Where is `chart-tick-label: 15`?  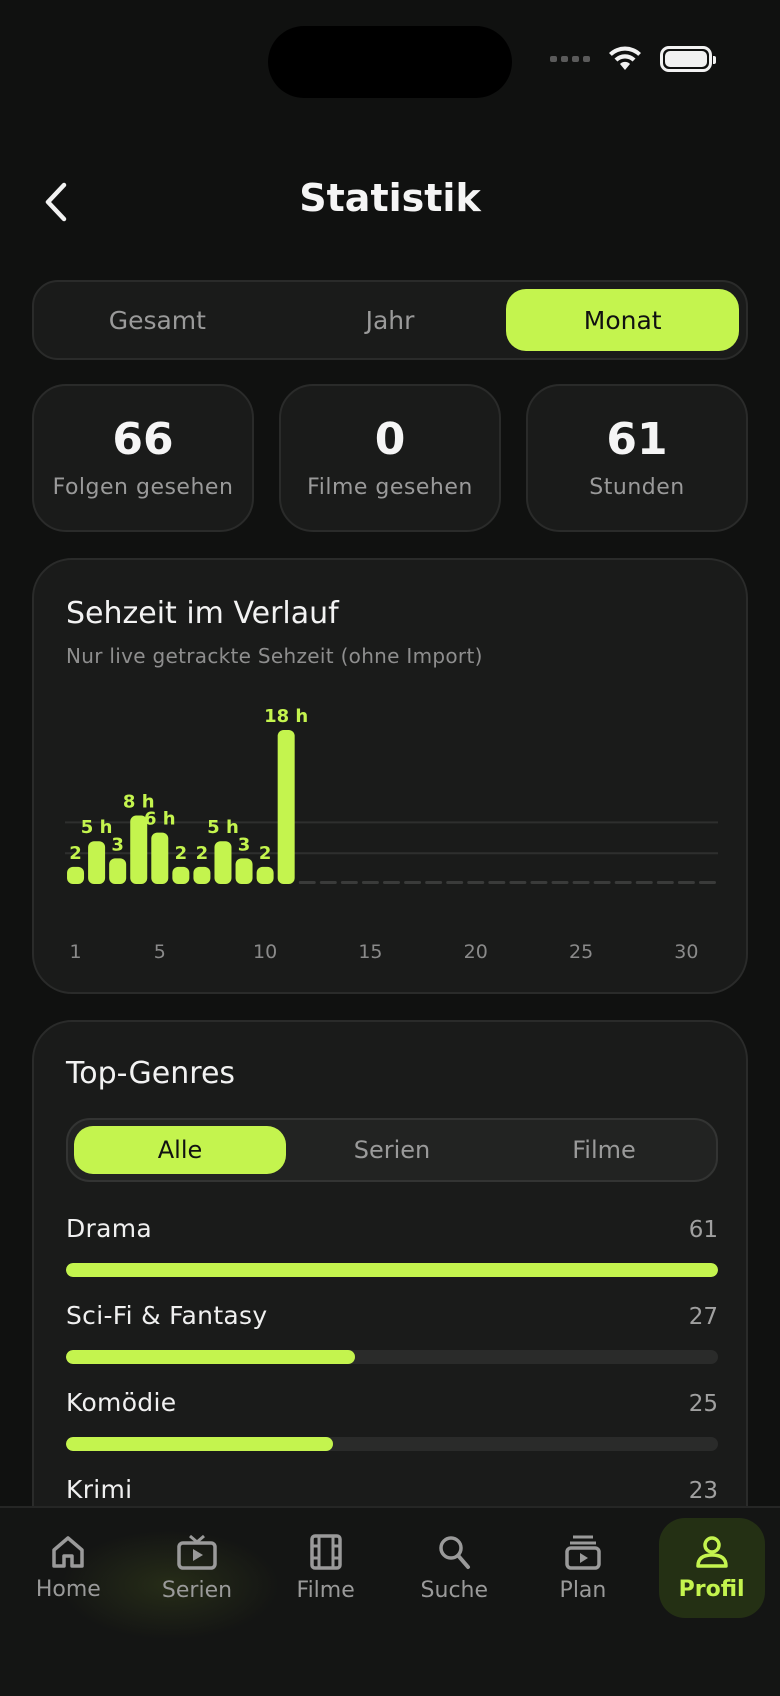 chart-tick-label: 15 is located at coordinates (370, 952).